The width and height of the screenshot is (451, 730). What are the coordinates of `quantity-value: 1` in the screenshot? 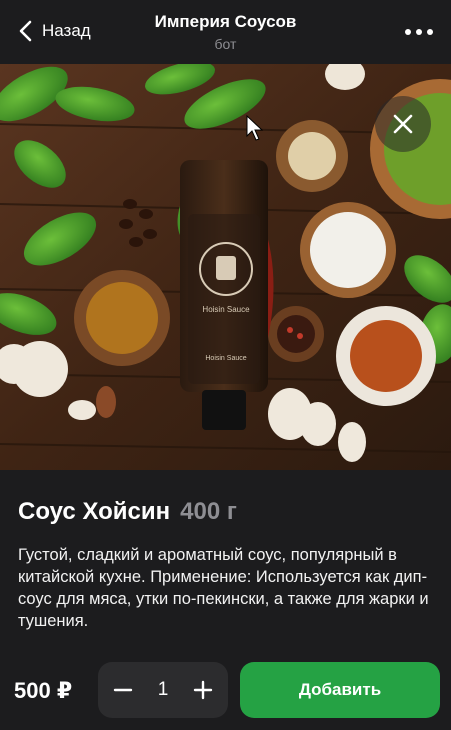 It's located at (163, 689).